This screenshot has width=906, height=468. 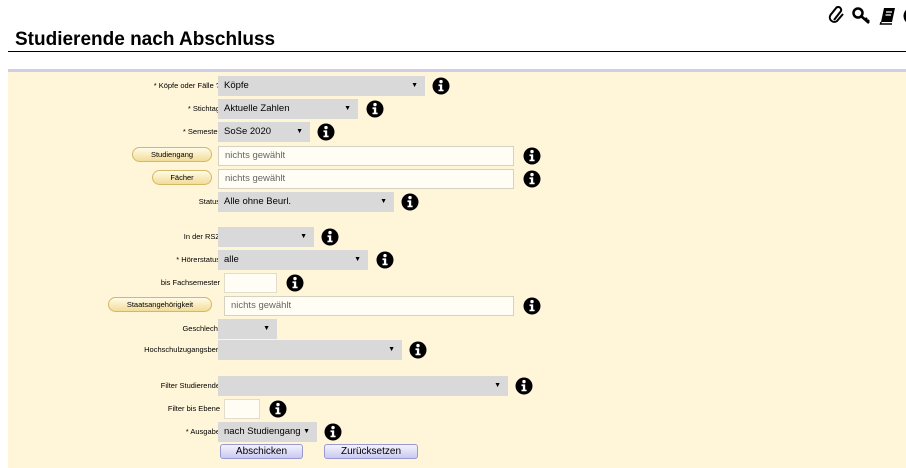 What do you see at coordinates (457, 283) in the screenshot?
I see `row-fachsemester: bis Fachsemester` at bounding box center [457, 283].